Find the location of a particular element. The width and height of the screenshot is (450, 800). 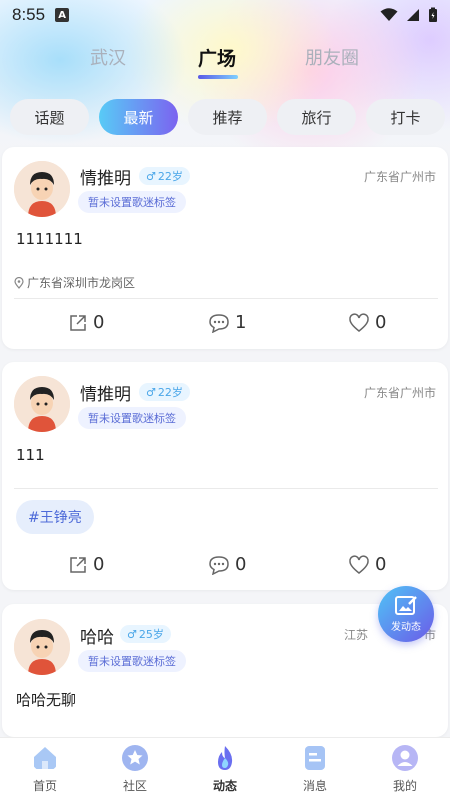

status-icons is located at coordinates (409, 15).